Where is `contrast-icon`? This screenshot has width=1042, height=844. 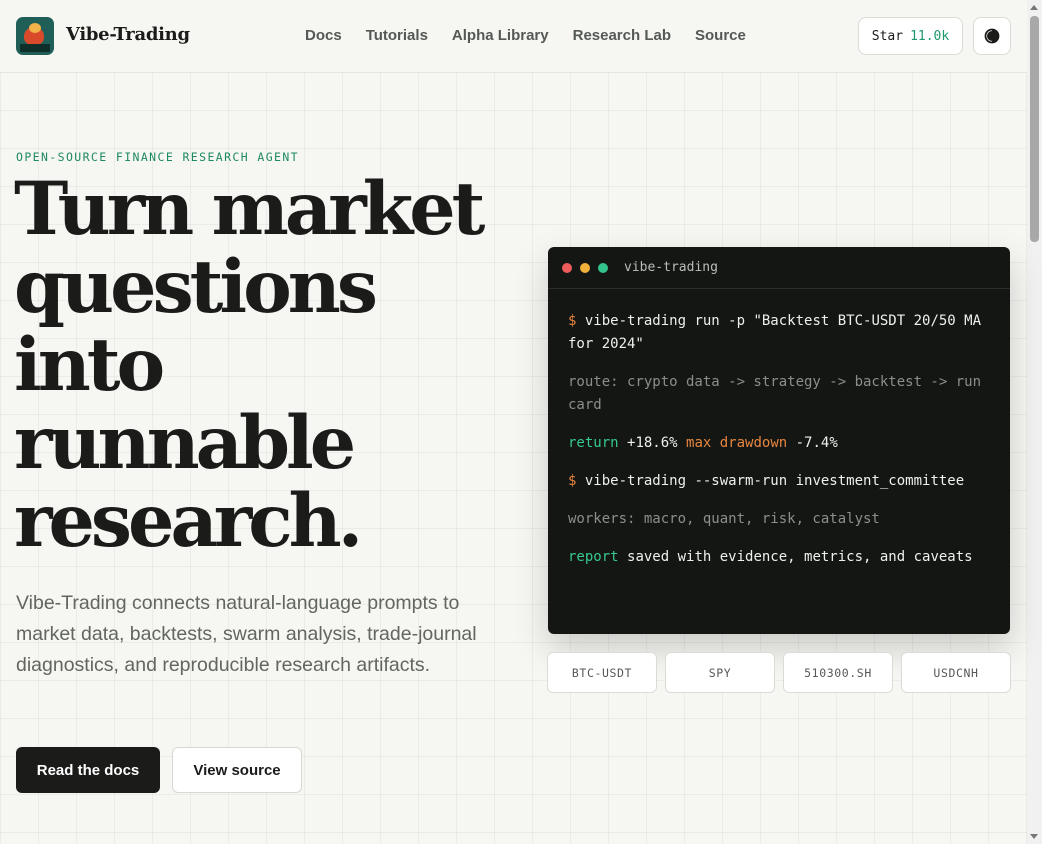 contrast-icon is located at coordinates (992, 36).